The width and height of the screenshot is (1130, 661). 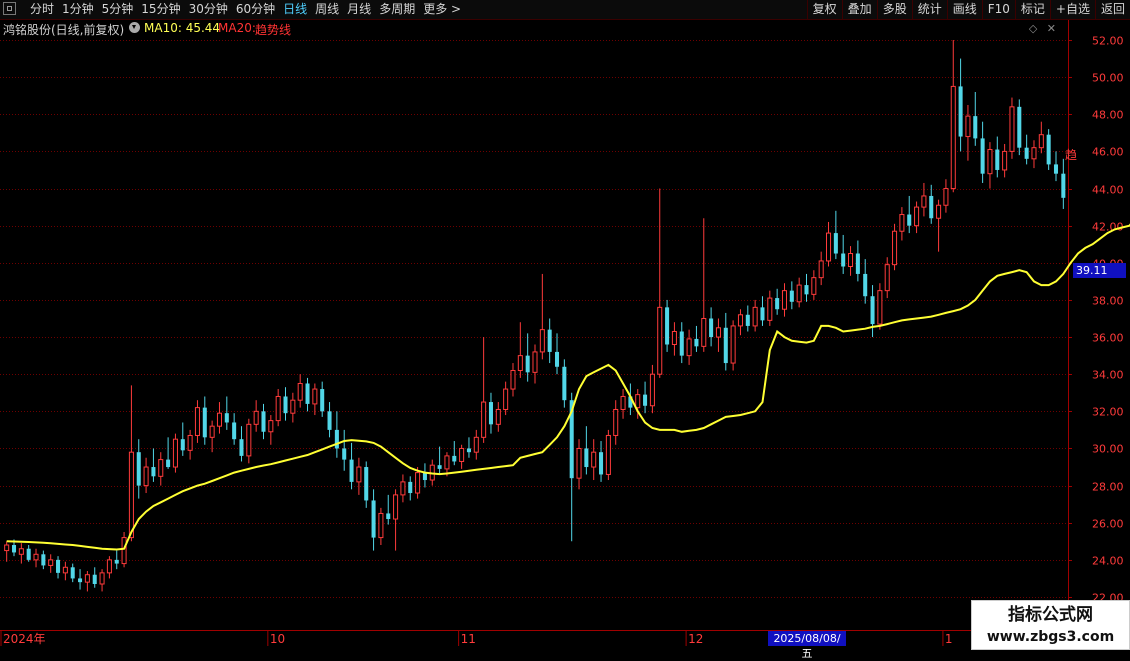 What do you see at coordinates (1050, 615) in the screenshot?
I see `brand-name: 指标公式网` at bounding box center [1050, 615].